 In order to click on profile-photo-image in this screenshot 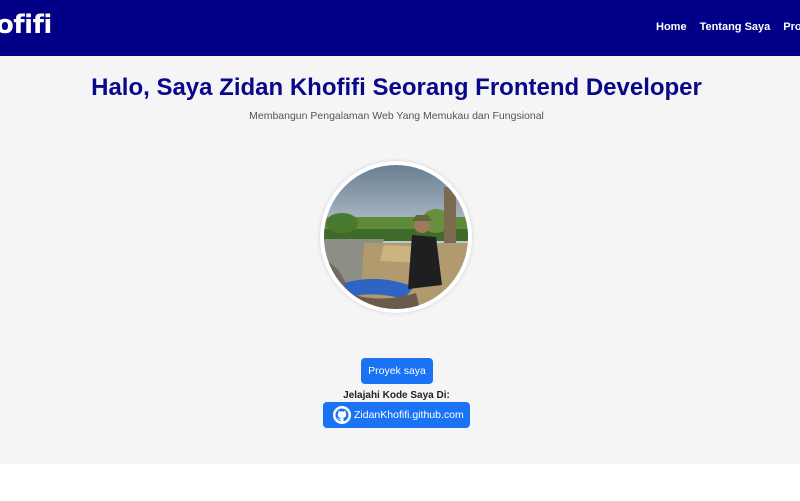, I will do `click(396, 237)`.